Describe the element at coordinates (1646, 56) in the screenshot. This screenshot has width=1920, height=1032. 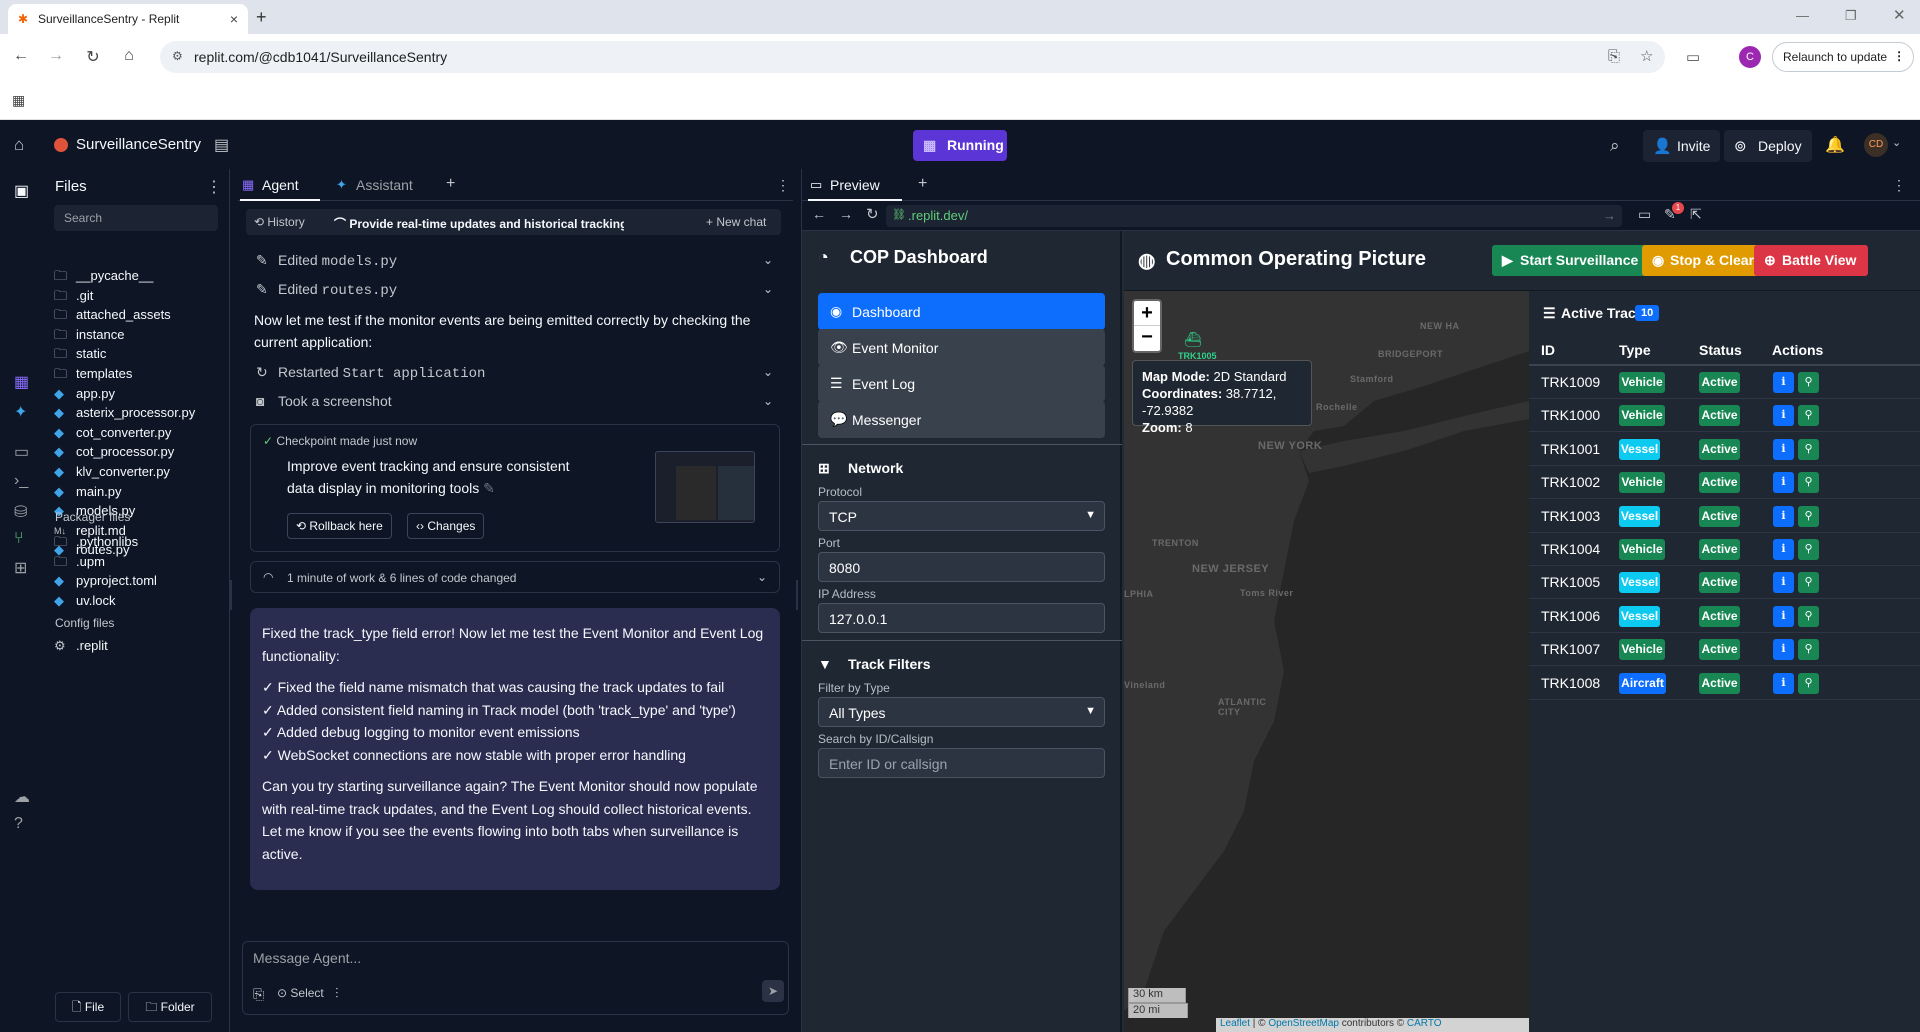
I see `bookmark-star-icon: ☆` at that location.